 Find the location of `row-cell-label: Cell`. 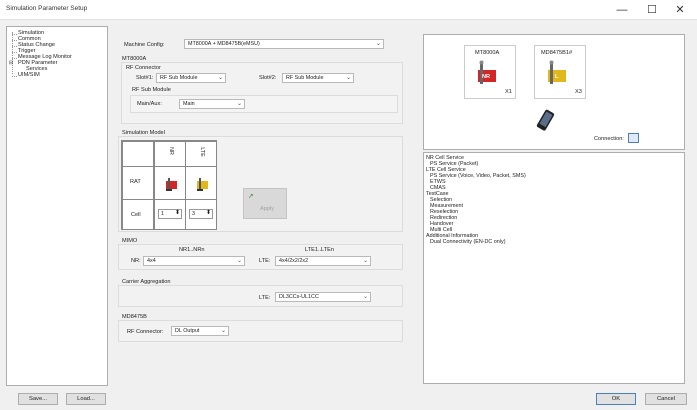

row-cell-label: Cell is located at coordinates (136, 215).